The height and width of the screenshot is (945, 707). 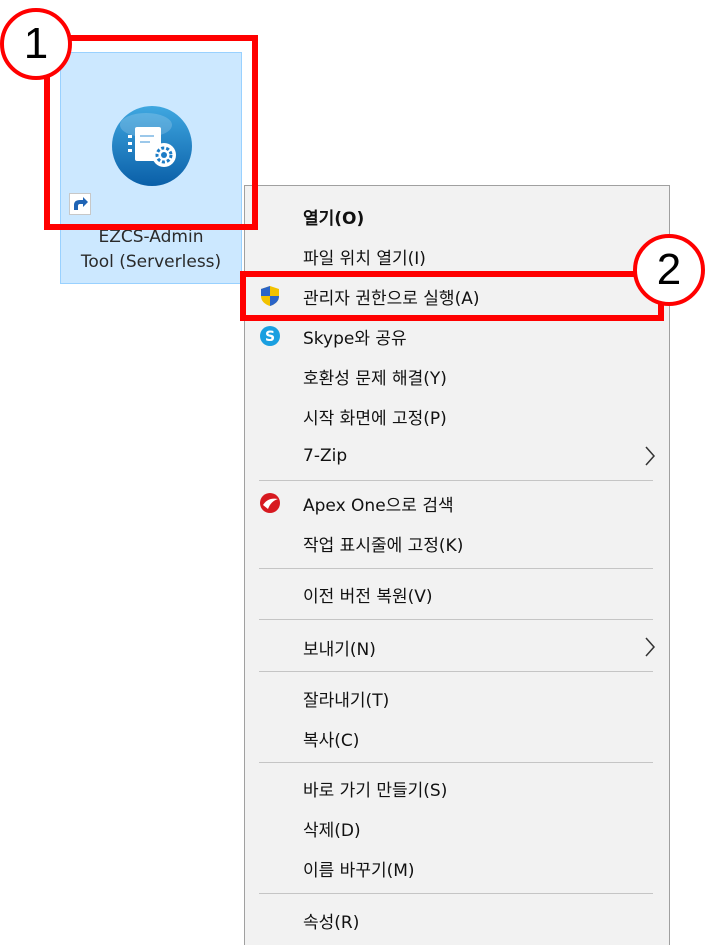 I want to click on menu-item-label: 이전 버전 복원(V), so click(x=368, y=596).